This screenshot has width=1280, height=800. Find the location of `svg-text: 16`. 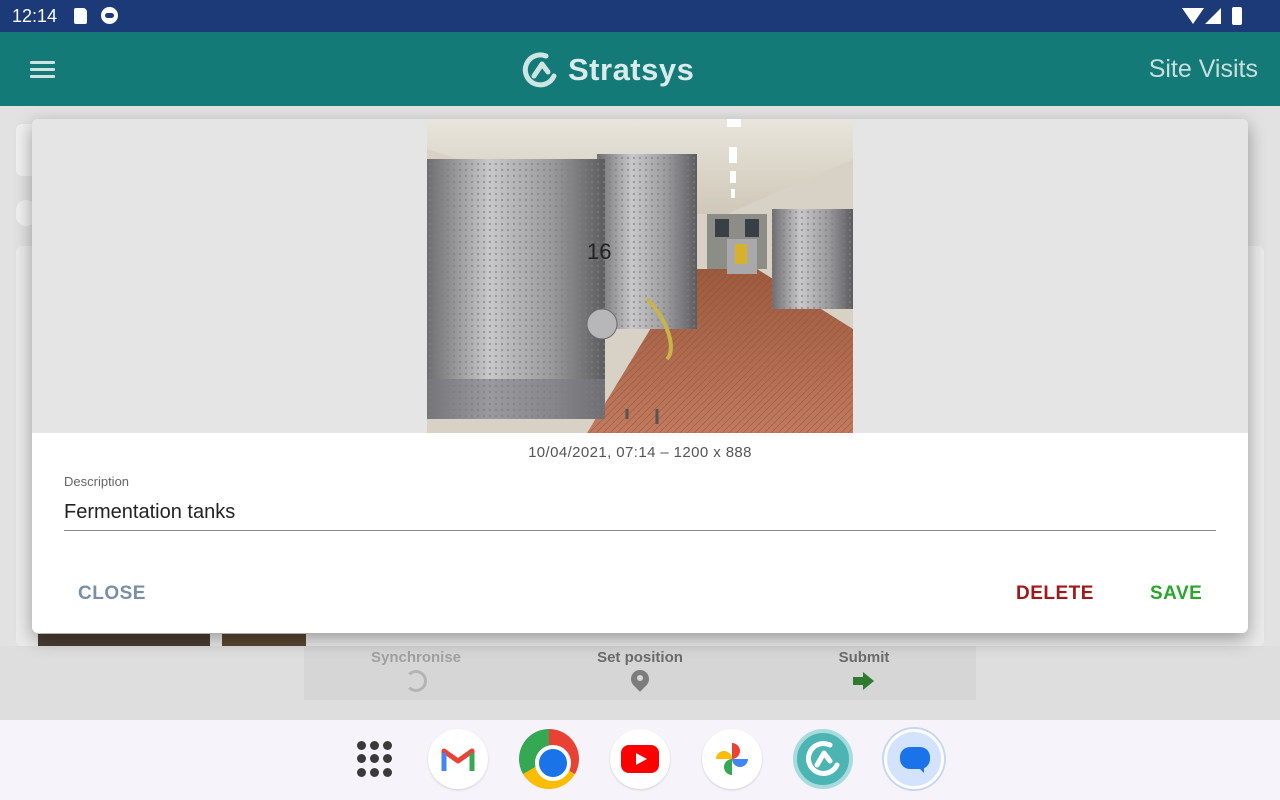

svg-text: 16 is located at coordinates (599, 251).